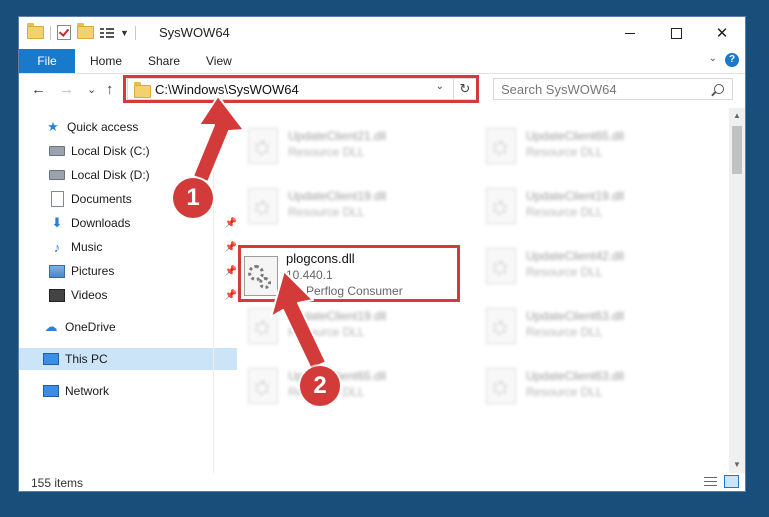 Image resolution: width=769 pixels, height=517 pixels. What do you see at coordinates (164, 61) in the screenshot?
I see `tab-share: Share` at bounding box center [164, 61].